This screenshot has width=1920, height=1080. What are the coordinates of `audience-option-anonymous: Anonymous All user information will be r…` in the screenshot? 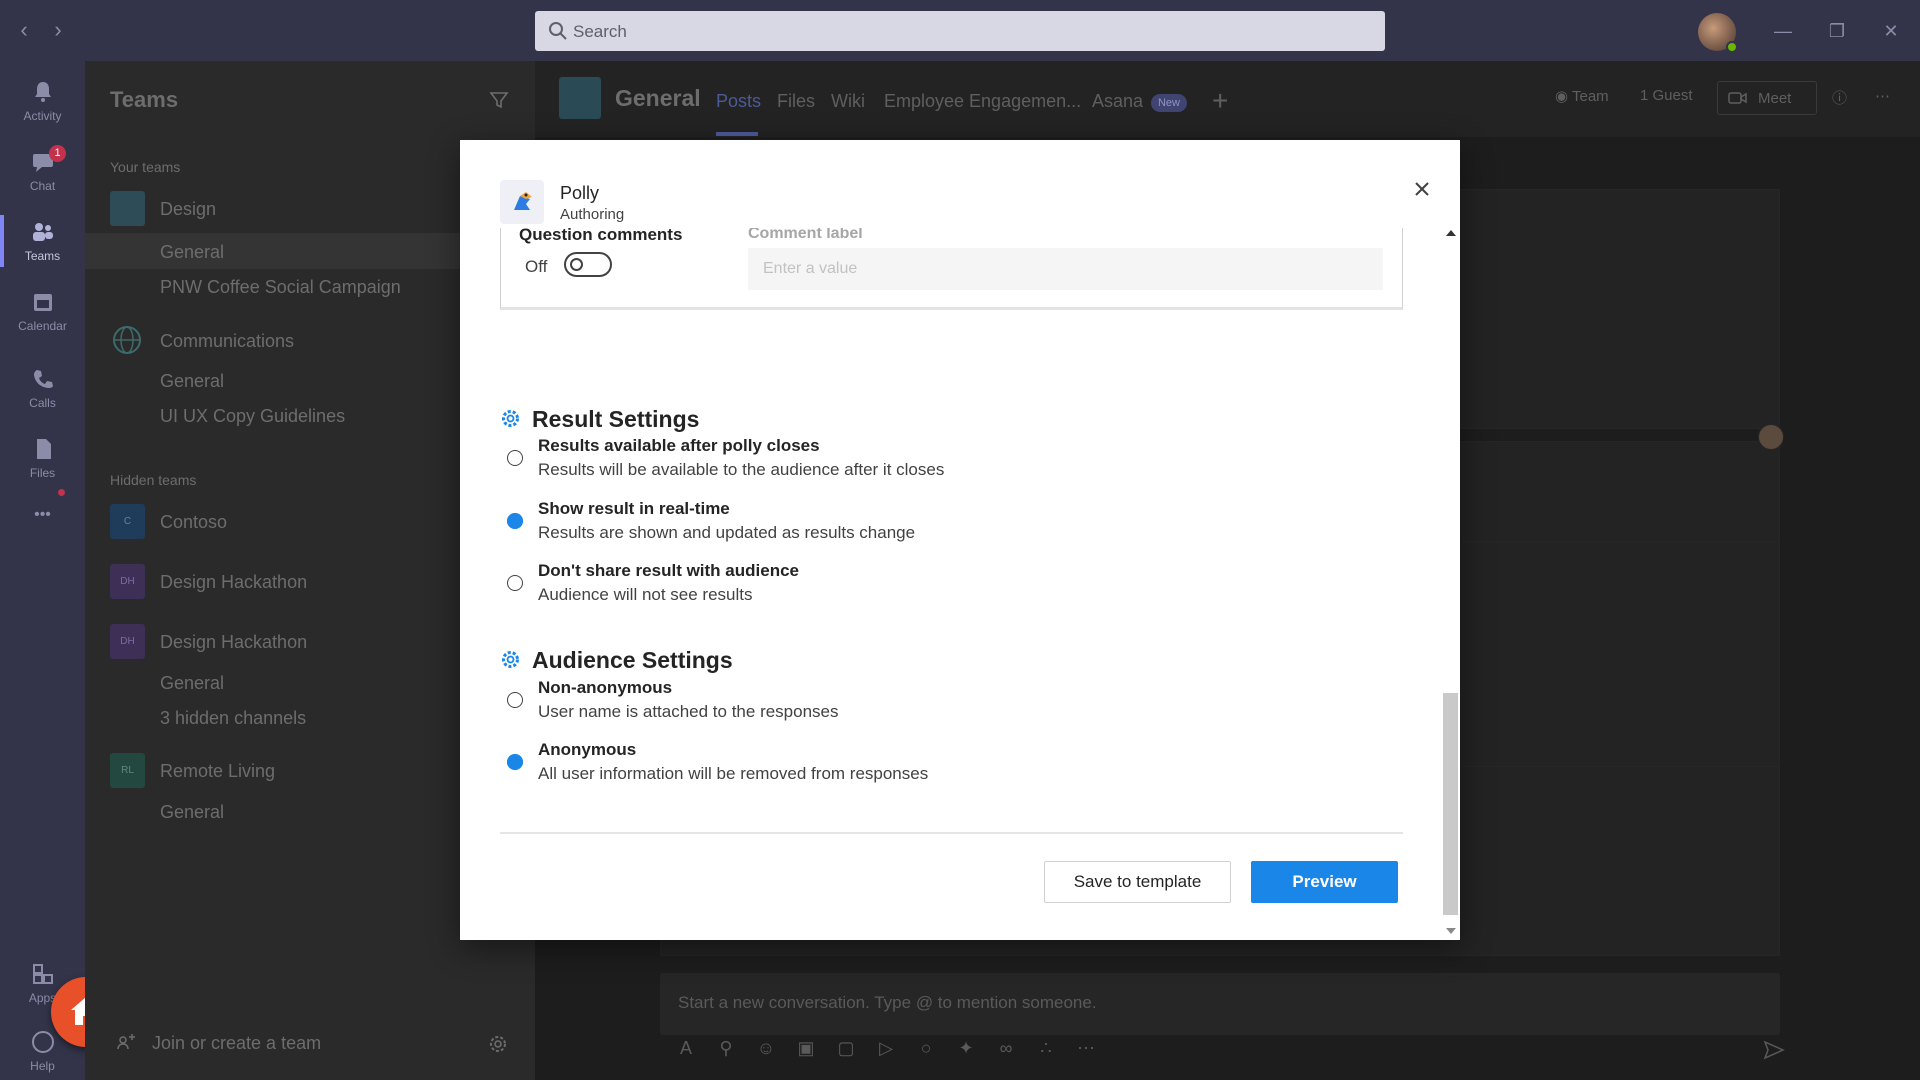 It's located at (950, 766).